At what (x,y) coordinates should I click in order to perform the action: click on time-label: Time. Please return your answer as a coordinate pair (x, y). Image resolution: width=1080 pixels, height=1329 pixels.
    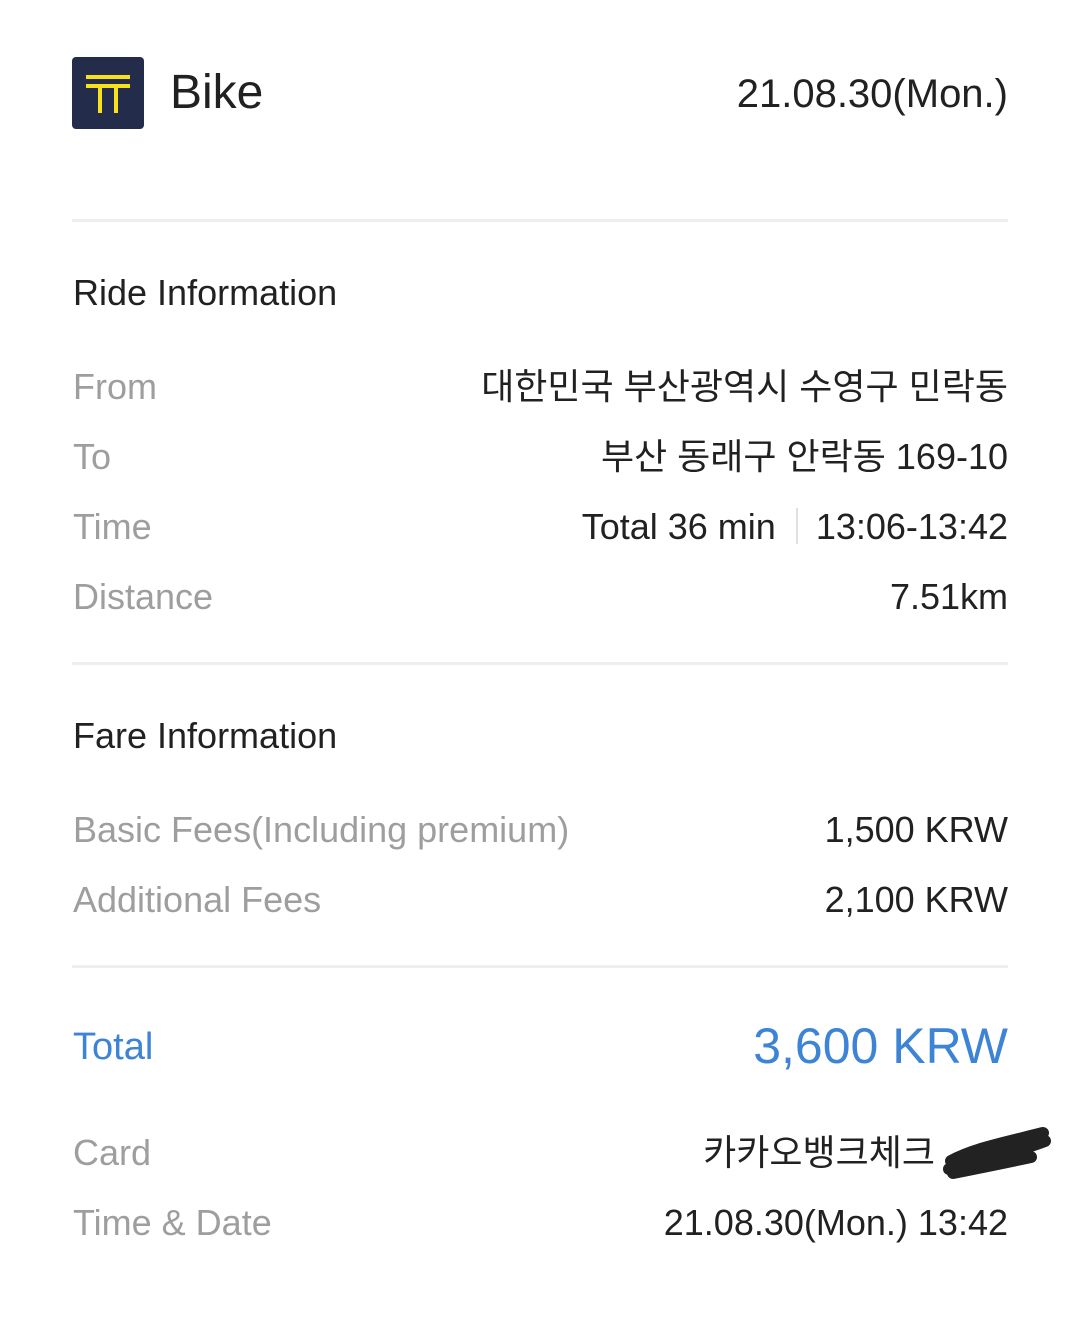
    Looking at the image, I should click on (112, 526).